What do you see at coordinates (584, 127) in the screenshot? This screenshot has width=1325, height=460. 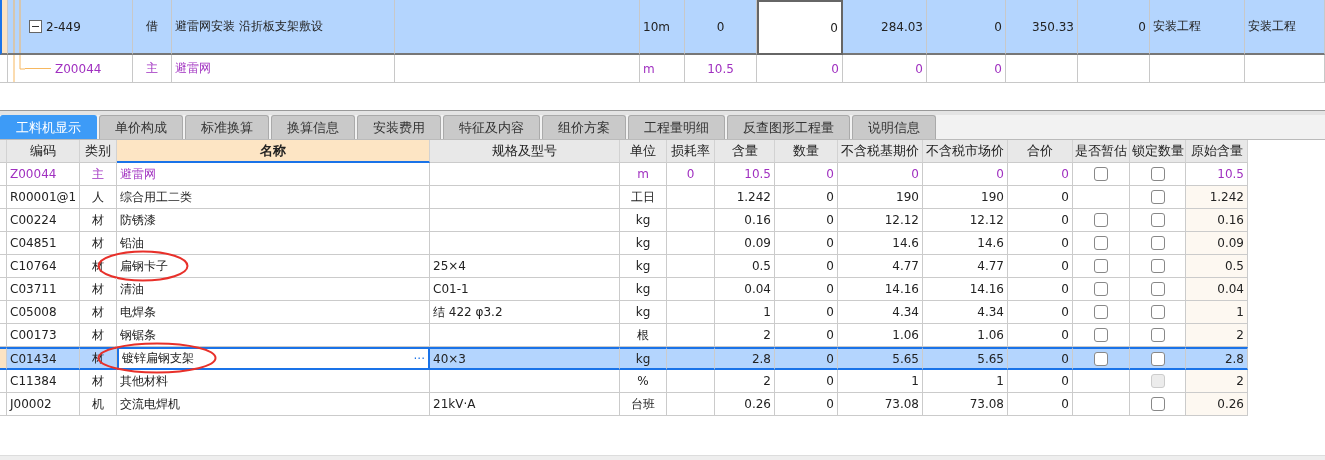 I see `tab: 组价方案` at bounding box center [584, 127].